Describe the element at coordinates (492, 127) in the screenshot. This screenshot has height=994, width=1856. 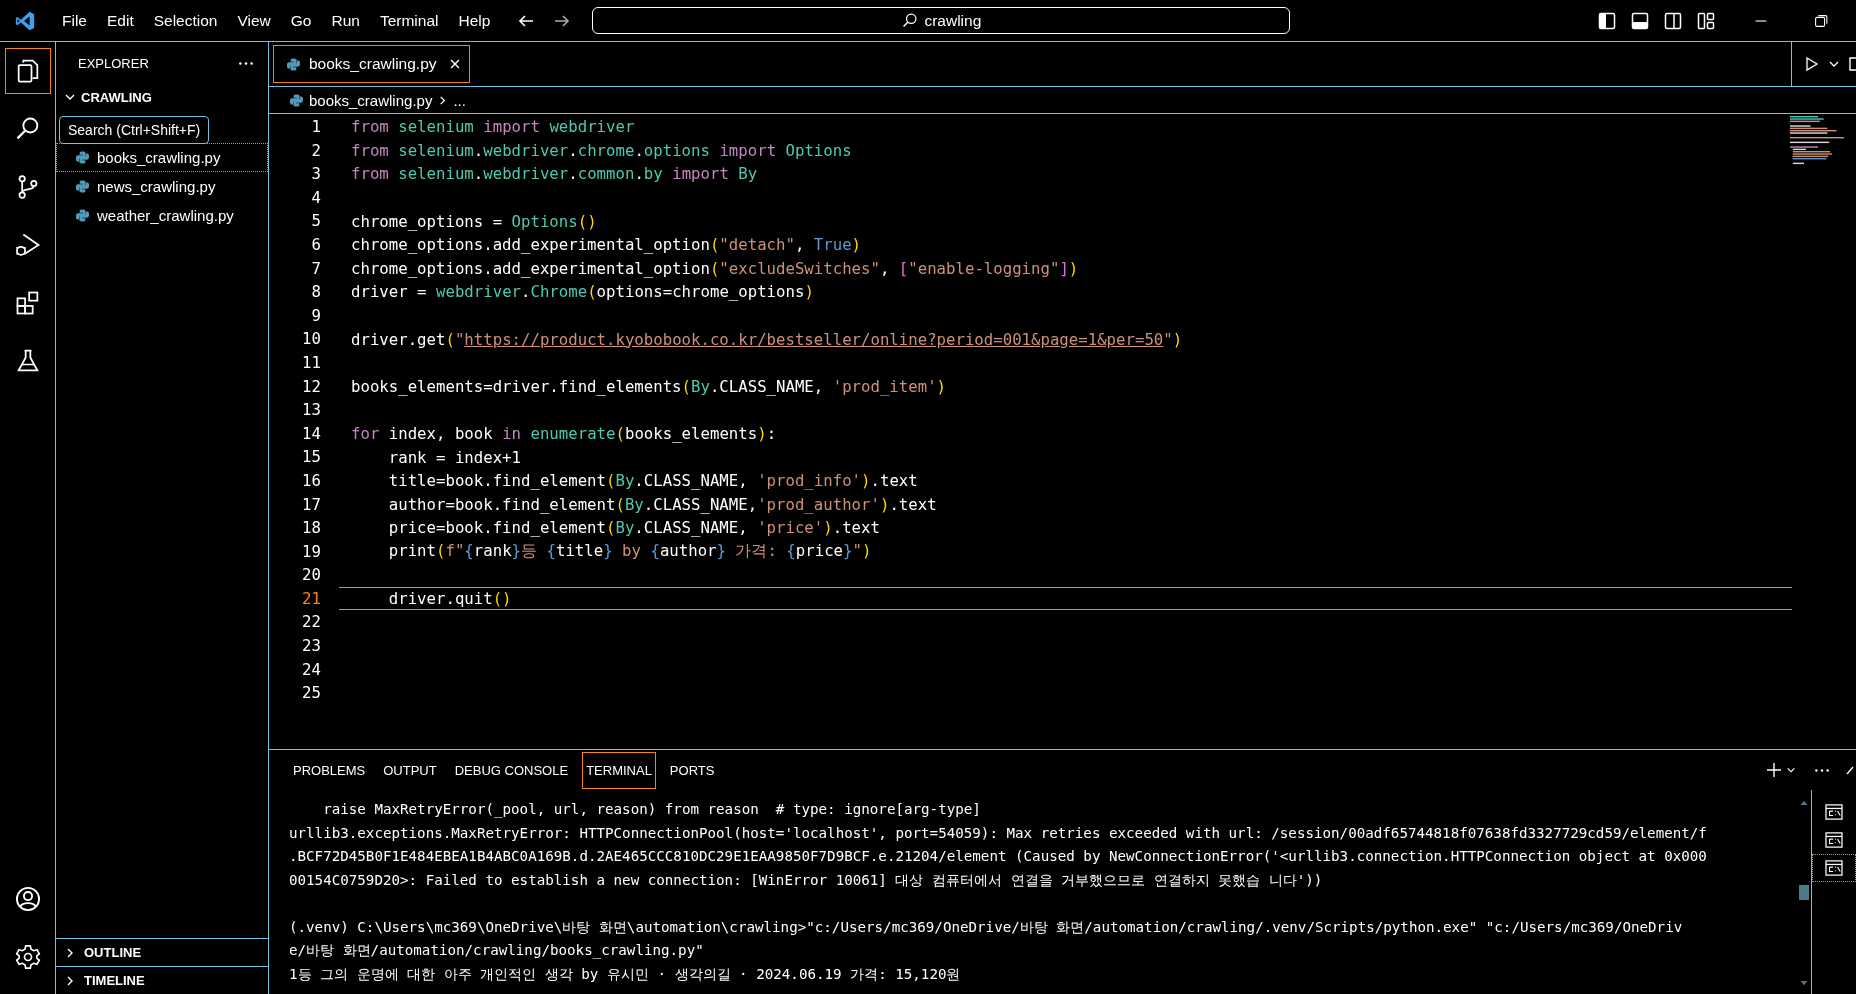
I see `code-line: from selenium import webdriver` at that location.